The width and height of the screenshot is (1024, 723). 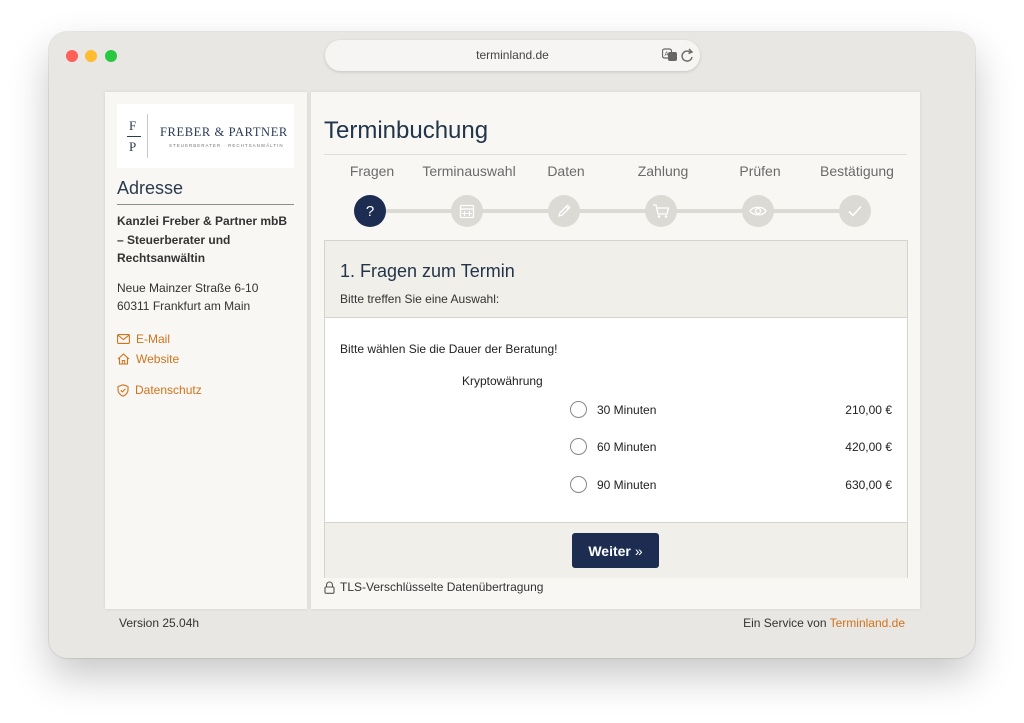 I want to click on card-subtitle: Bitte treffen Sie eine Auswahl:, so click(x=420, y=299).